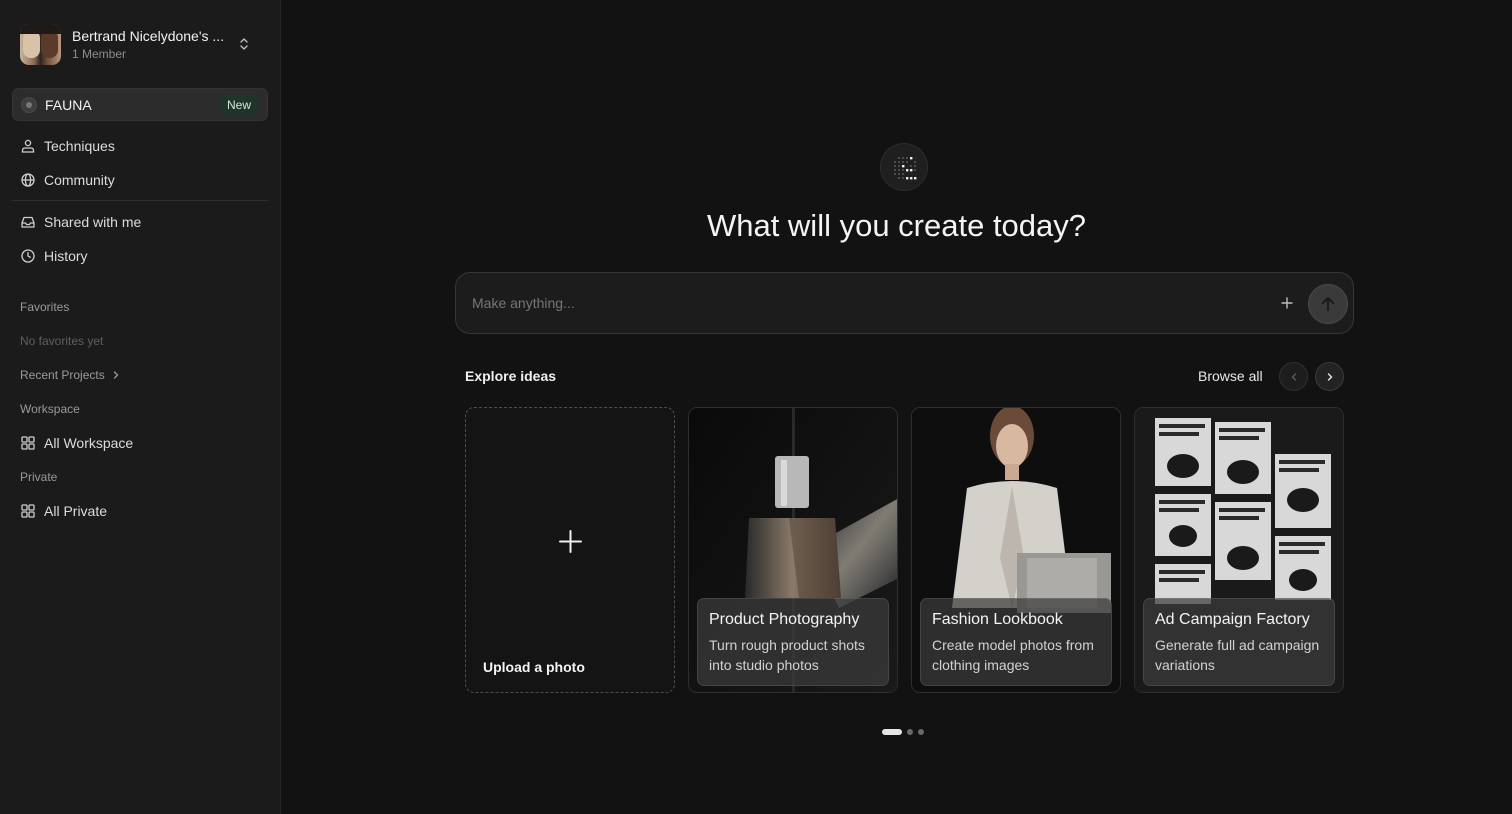  Describe the element at coordinates (784, 619) in the screenshot. I see `card-title: Product Photography` at that location.